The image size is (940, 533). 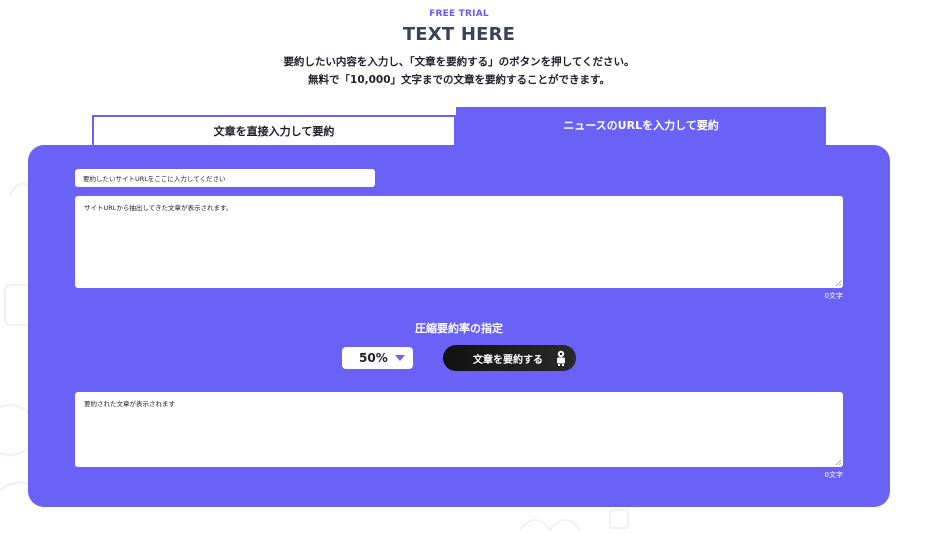 I want to click on result-text: 要約された文章が表示されます, so click(x=129, y=404).